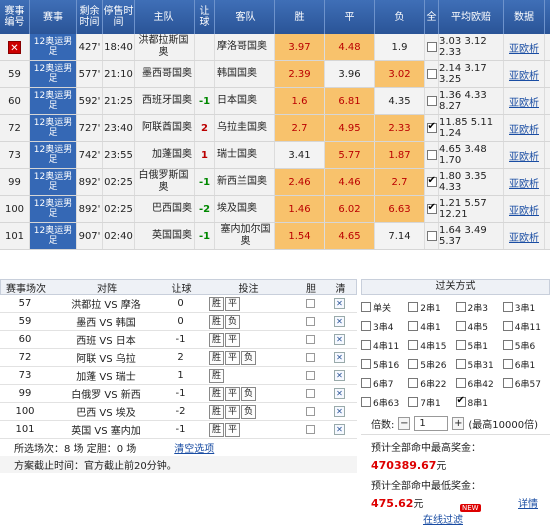  Describe the element at coordinates (245, 47) in the screenshot. I see `away-team: 摩洛哥国奥` at that location.